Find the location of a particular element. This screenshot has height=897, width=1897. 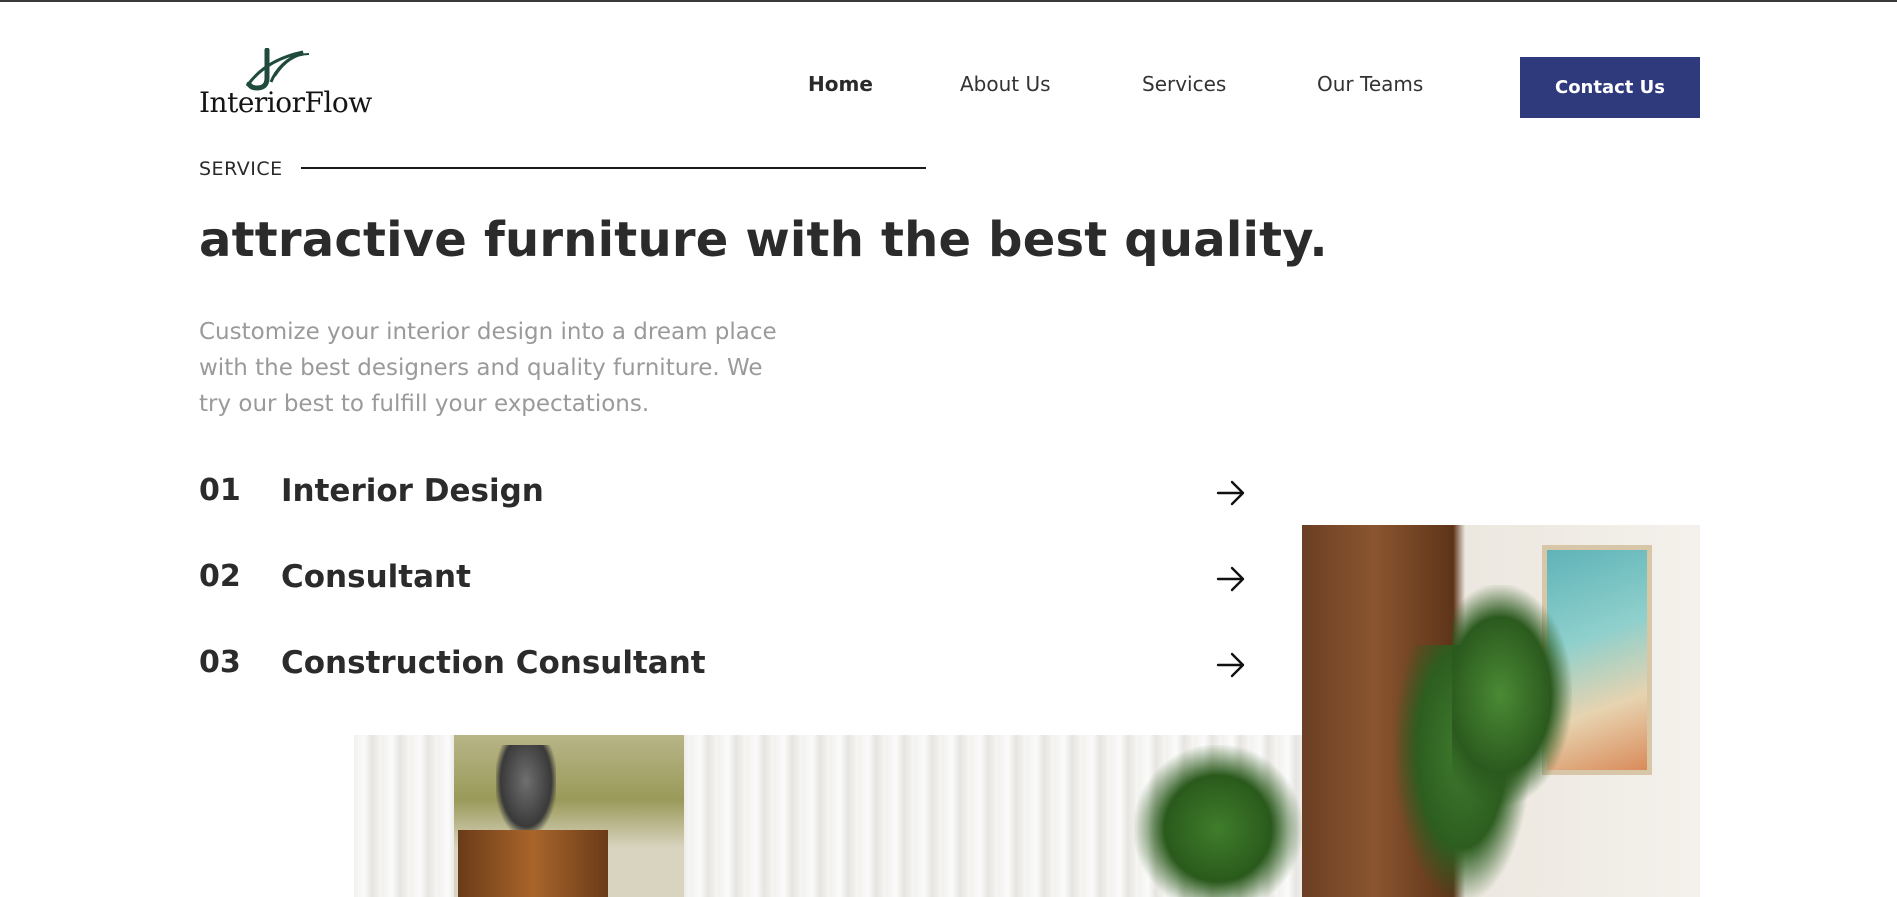

eyebrow-divider is located at coordinates (613, 168).